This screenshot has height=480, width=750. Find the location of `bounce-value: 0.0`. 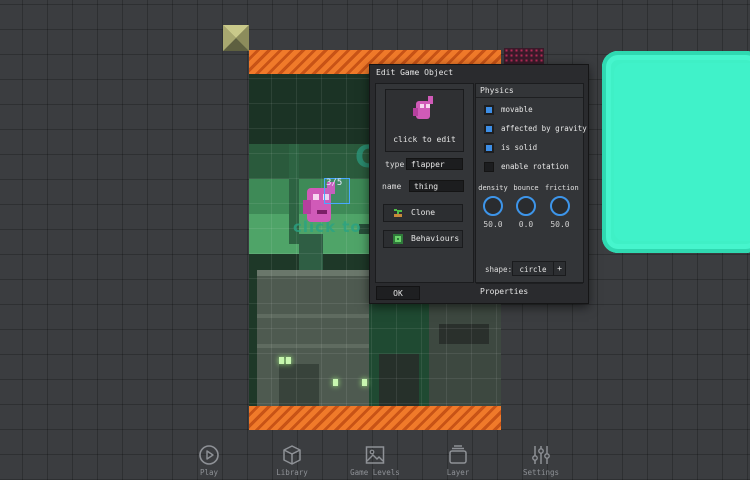

bounce-value: 0.0 is located at coordinates (526, 224).